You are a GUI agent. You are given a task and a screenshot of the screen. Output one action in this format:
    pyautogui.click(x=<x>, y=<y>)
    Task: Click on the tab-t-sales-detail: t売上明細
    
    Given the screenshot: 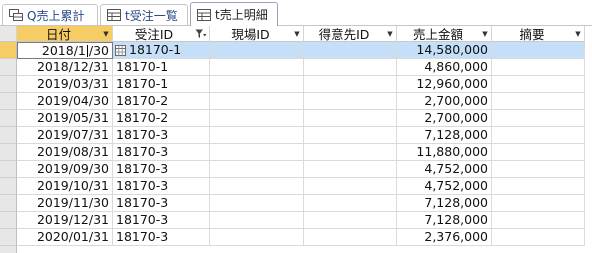 What is the action you would take?
    pyautogui.click(x=234, y=14)
    